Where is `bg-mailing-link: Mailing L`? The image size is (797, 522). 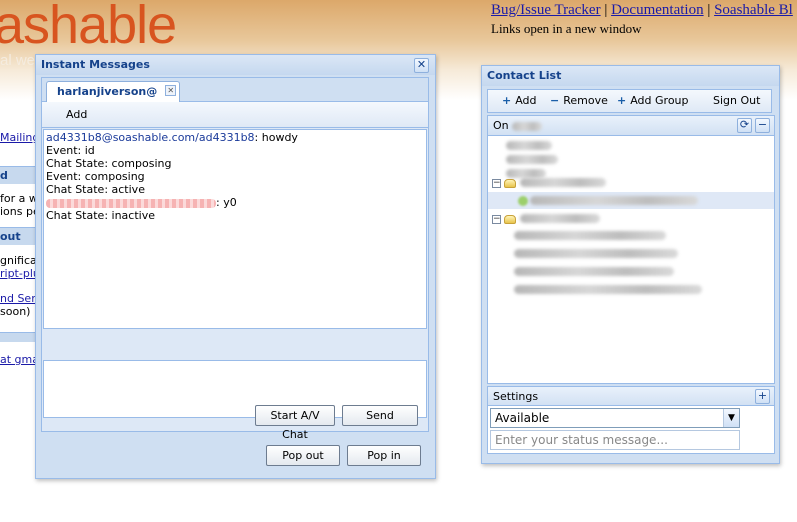
bg-mailing-link: Mailing L is located at coordinates (20, 137).